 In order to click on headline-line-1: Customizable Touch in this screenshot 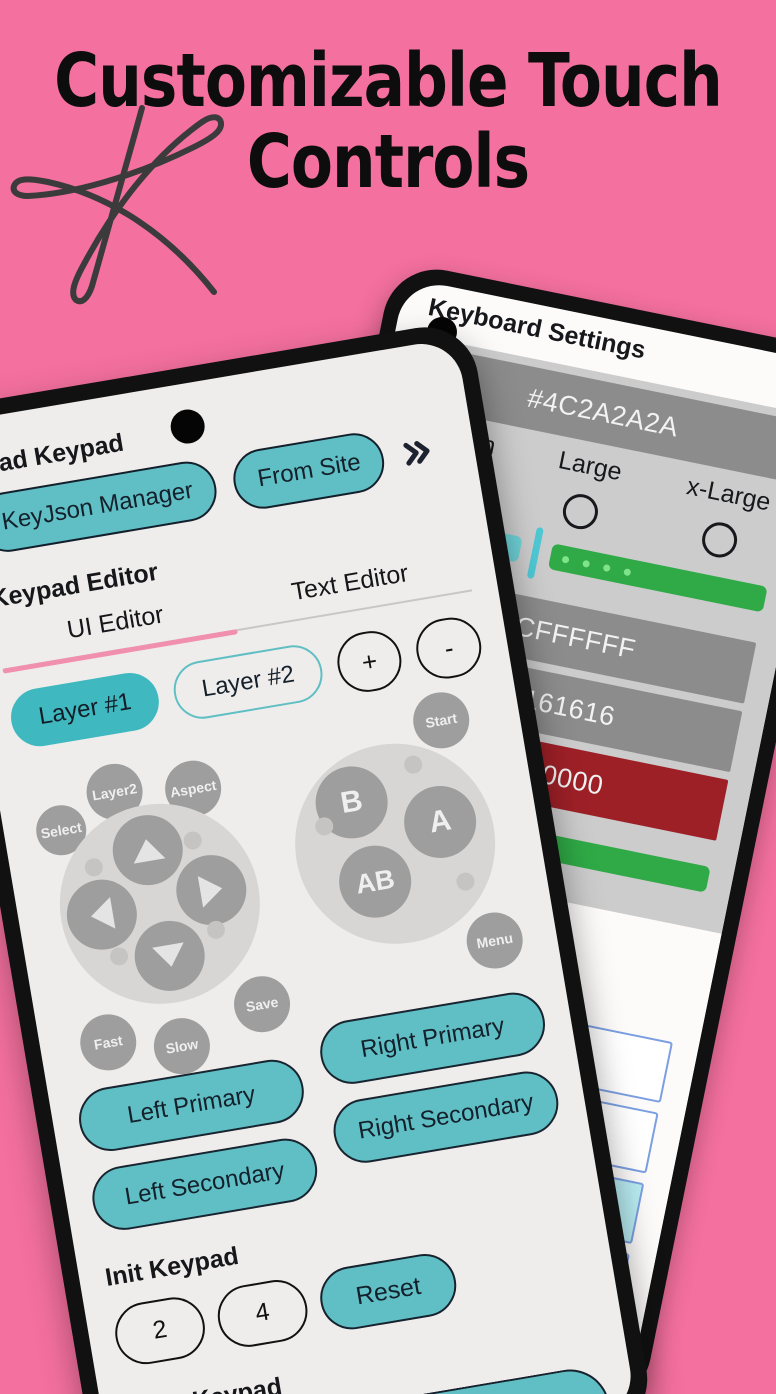, I will do `click(388, 81)`.